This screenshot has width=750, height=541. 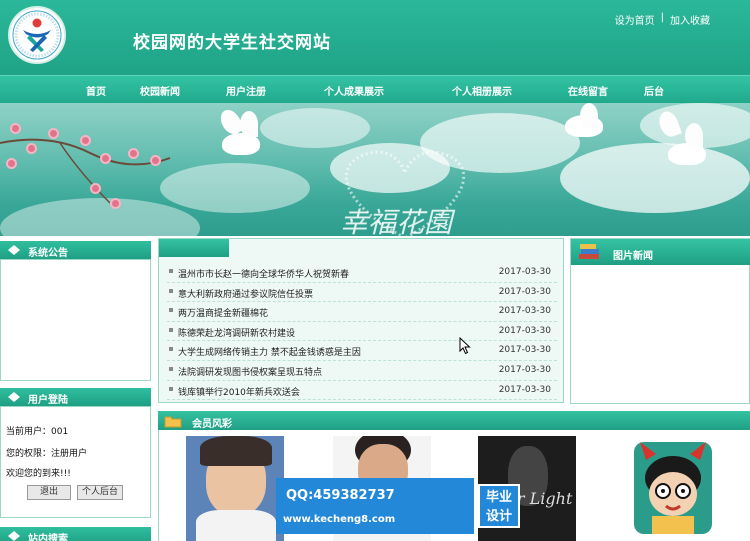 I want to click on login-panel-header: 用户登陆, so click(x=75, y=397).